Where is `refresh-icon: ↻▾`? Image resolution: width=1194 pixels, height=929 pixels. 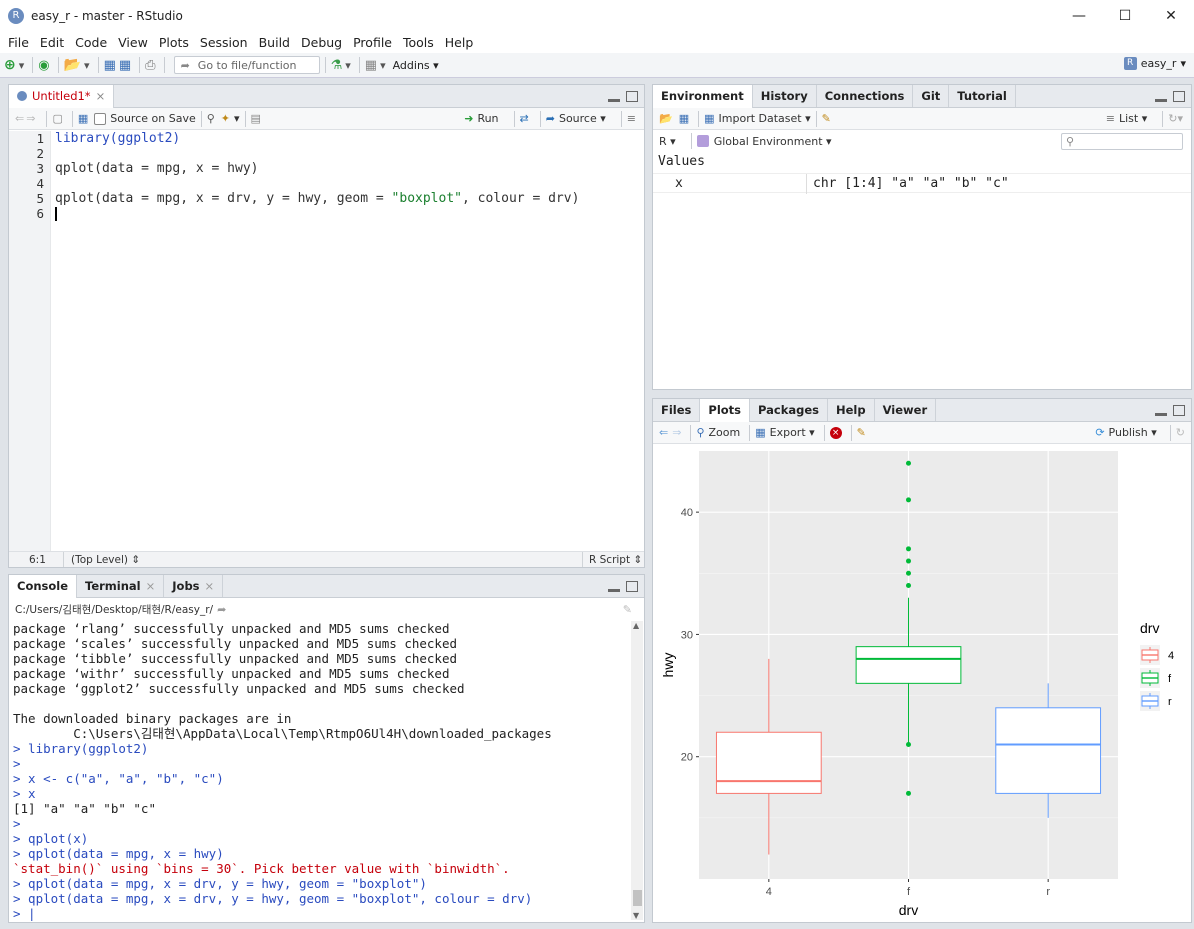 refresh-icon: ↻▾ is located at coordinates (1175, 118).